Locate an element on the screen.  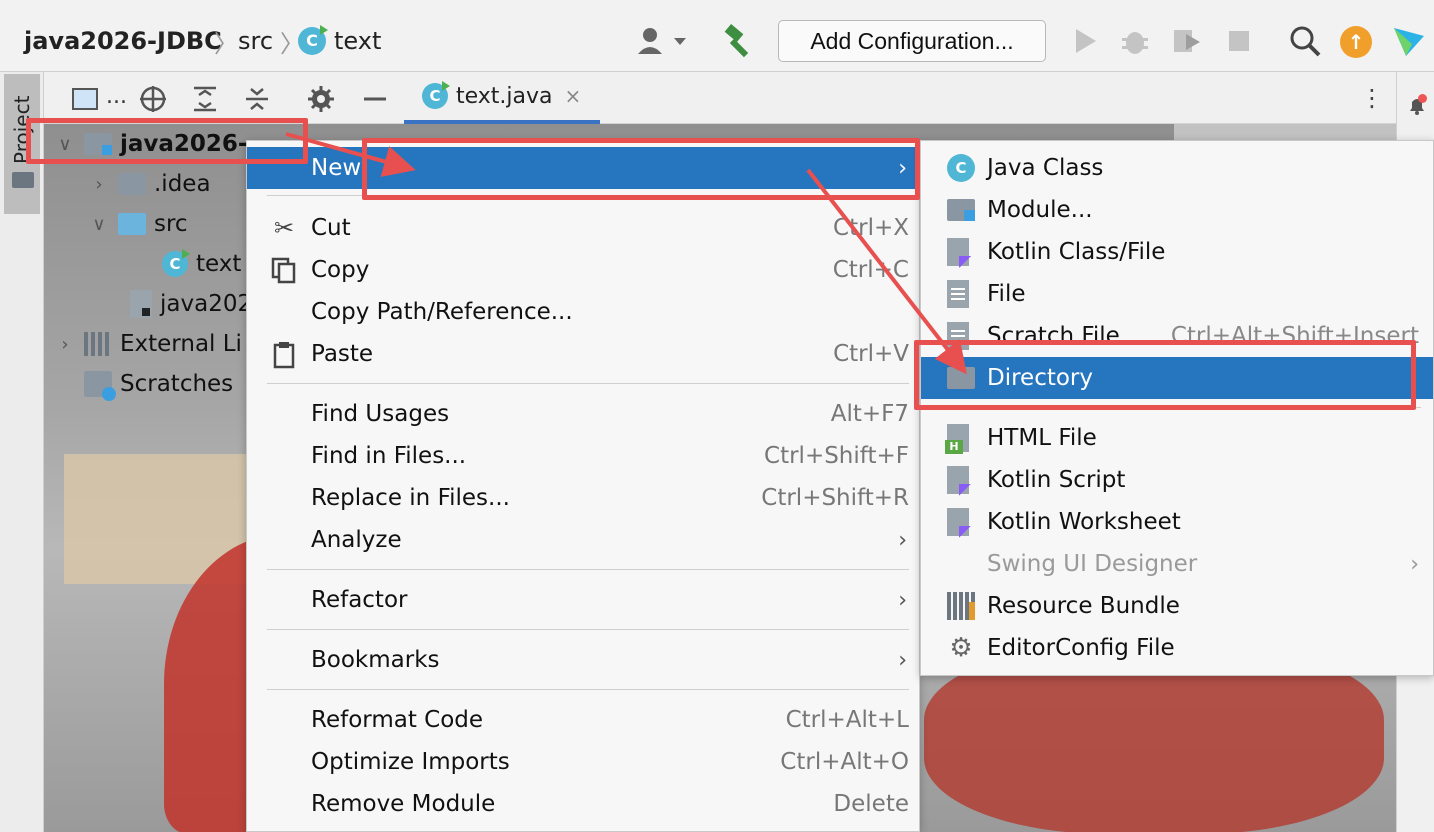
html-file-icon is located at coordinates (957, 439).